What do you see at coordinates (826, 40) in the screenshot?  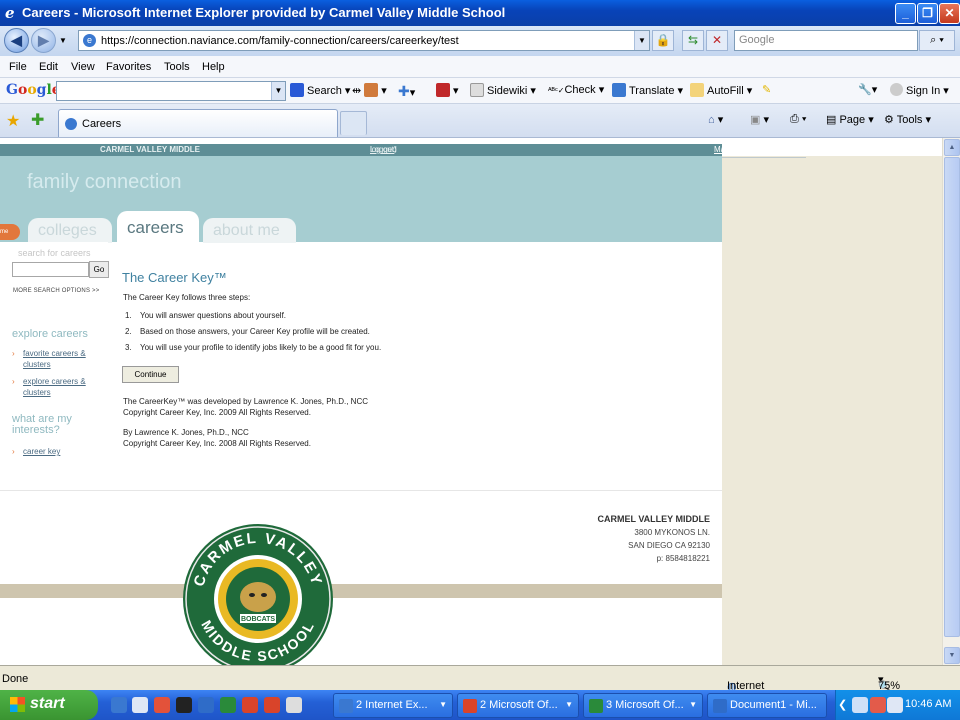 I see `search-input: Google` at bounding box center [826, 40].